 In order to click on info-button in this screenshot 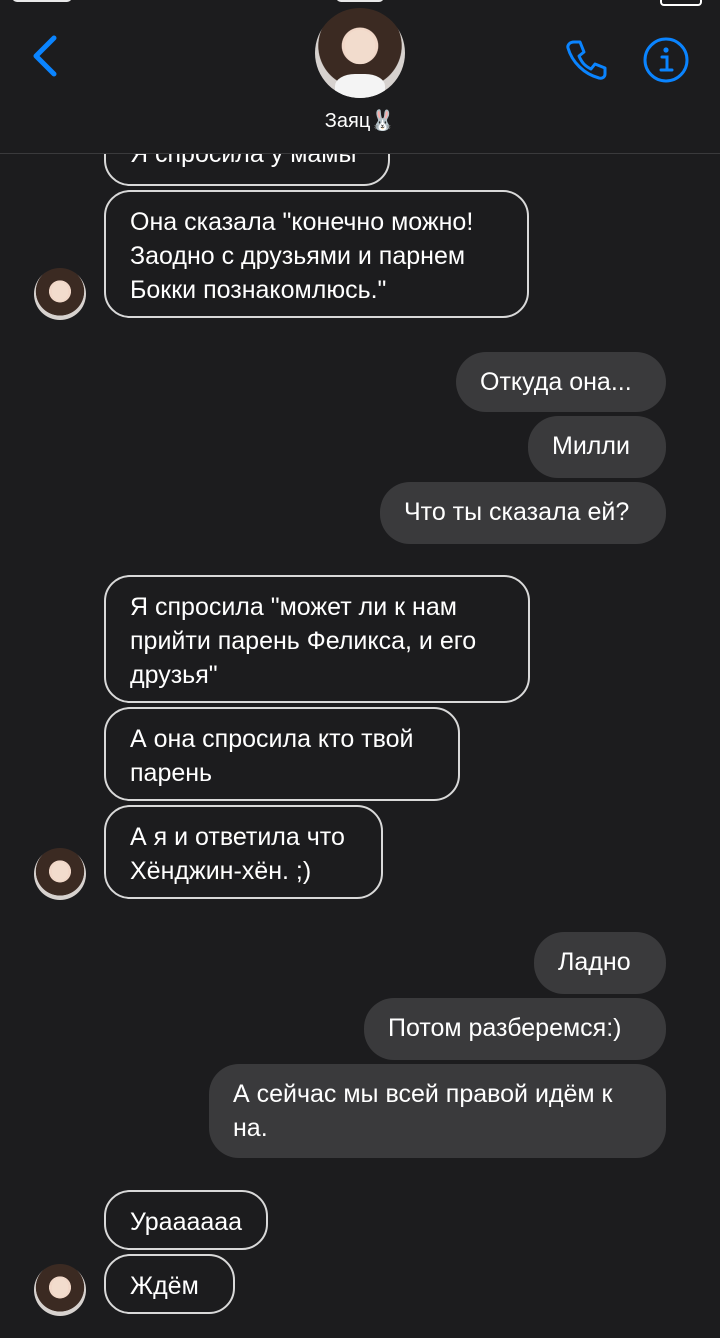, I will do `click(666, 60)`.